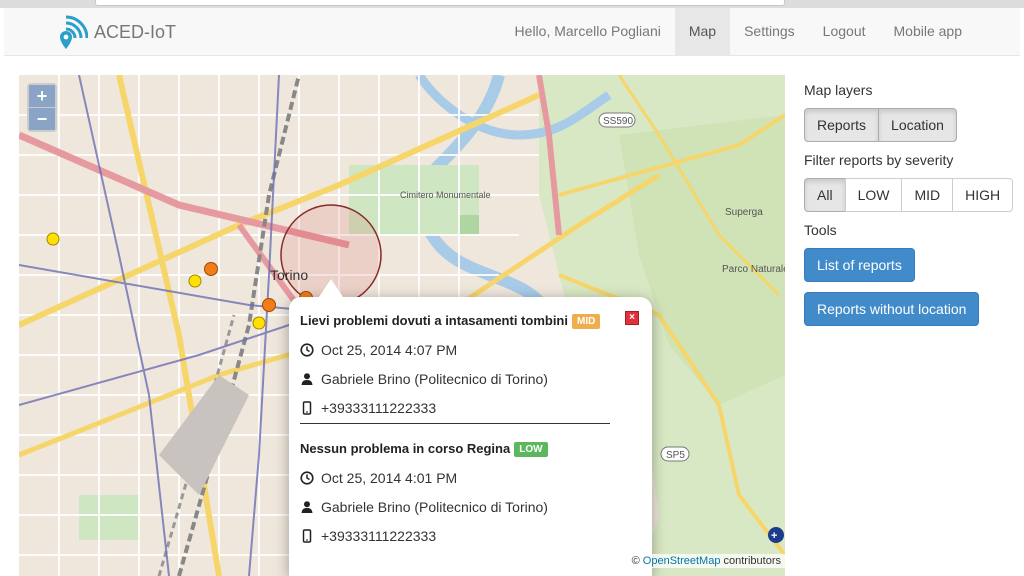  What do you see at coordinates (928, 31) in the screenshot?
I see `nav-item-mobile-app: Mobile app` at bounding box center [928, 31].